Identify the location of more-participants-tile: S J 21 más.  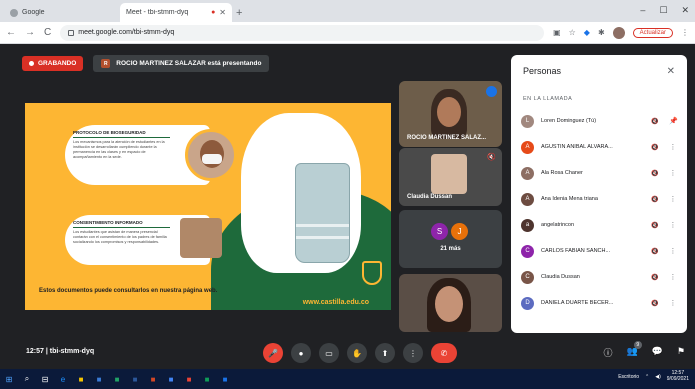
(450, 239).